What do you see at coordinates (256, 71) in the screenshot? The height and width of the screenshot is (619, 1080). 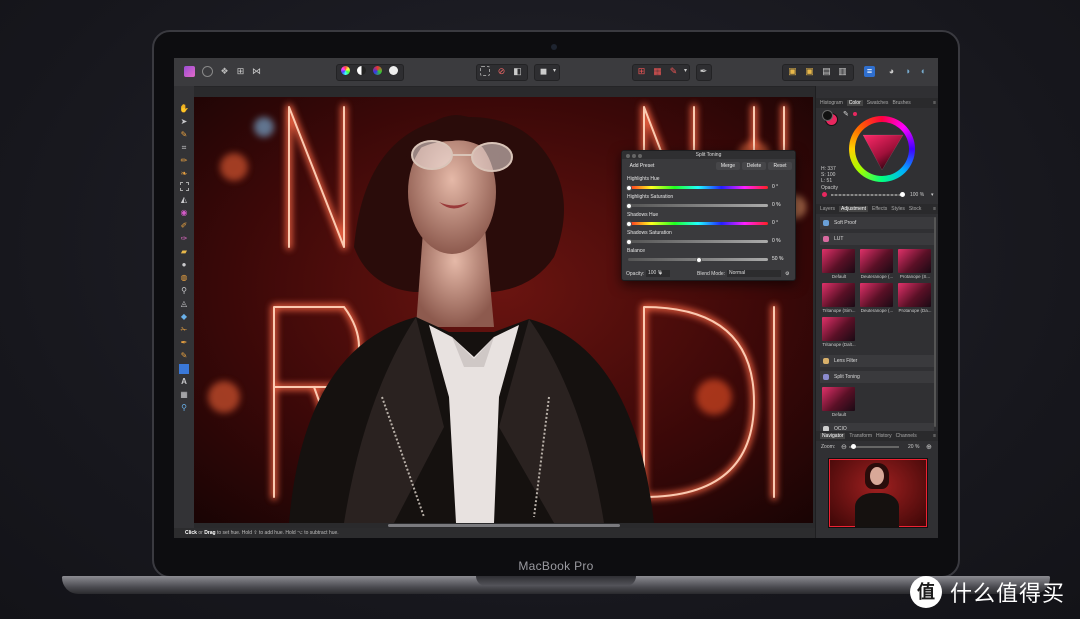 I see `persona-export-icon: ⋈` at bounding box center [256, 71].